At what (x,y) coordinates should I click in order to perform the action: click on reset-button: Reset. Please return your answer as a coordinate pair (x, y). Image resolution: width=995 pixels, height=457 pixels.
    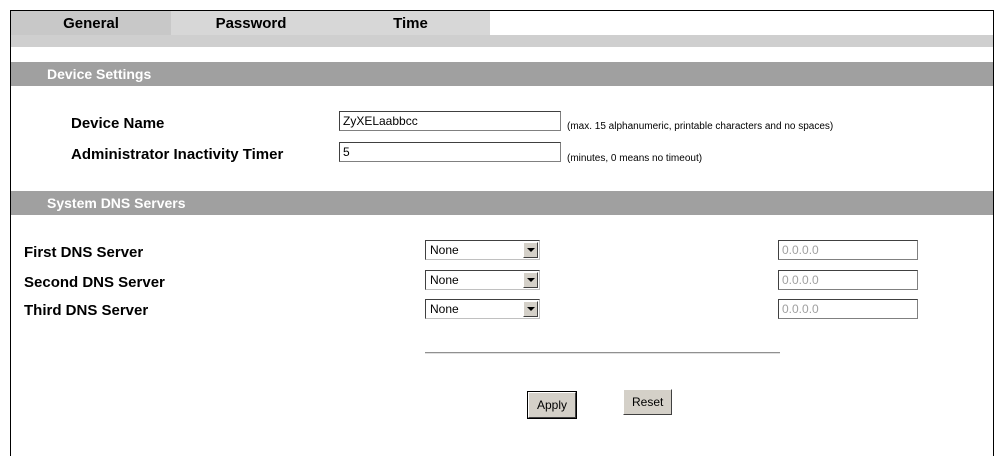
    Looking at the image, I should click on (648, 402).